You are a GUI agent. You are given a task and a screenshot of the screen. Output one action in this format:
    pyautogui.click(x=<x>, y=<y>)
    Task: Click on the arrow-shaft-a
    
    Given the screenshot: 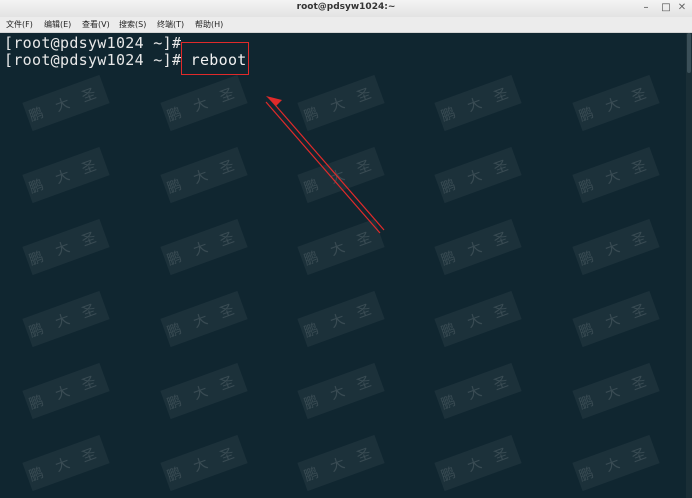 What is the action you would take?
    pyautogui.click(x=327, y=164)
    